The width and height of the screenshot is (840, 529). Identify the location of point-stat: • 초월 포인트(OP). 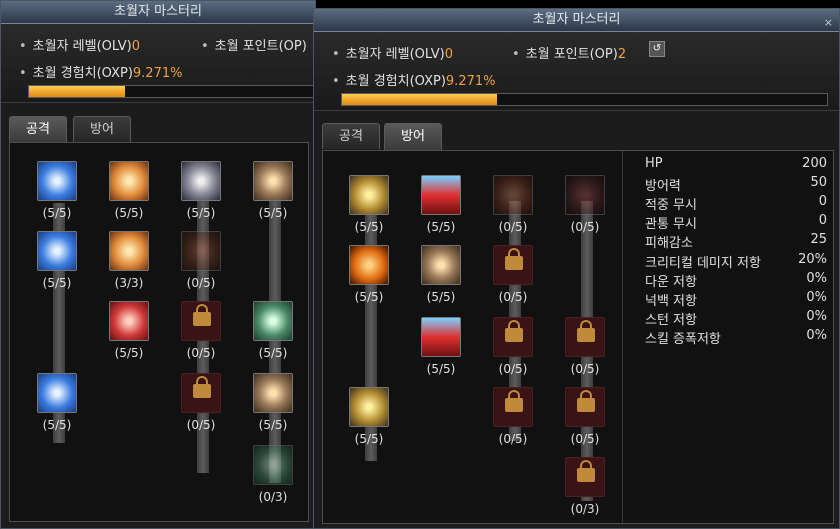
(254, 46).